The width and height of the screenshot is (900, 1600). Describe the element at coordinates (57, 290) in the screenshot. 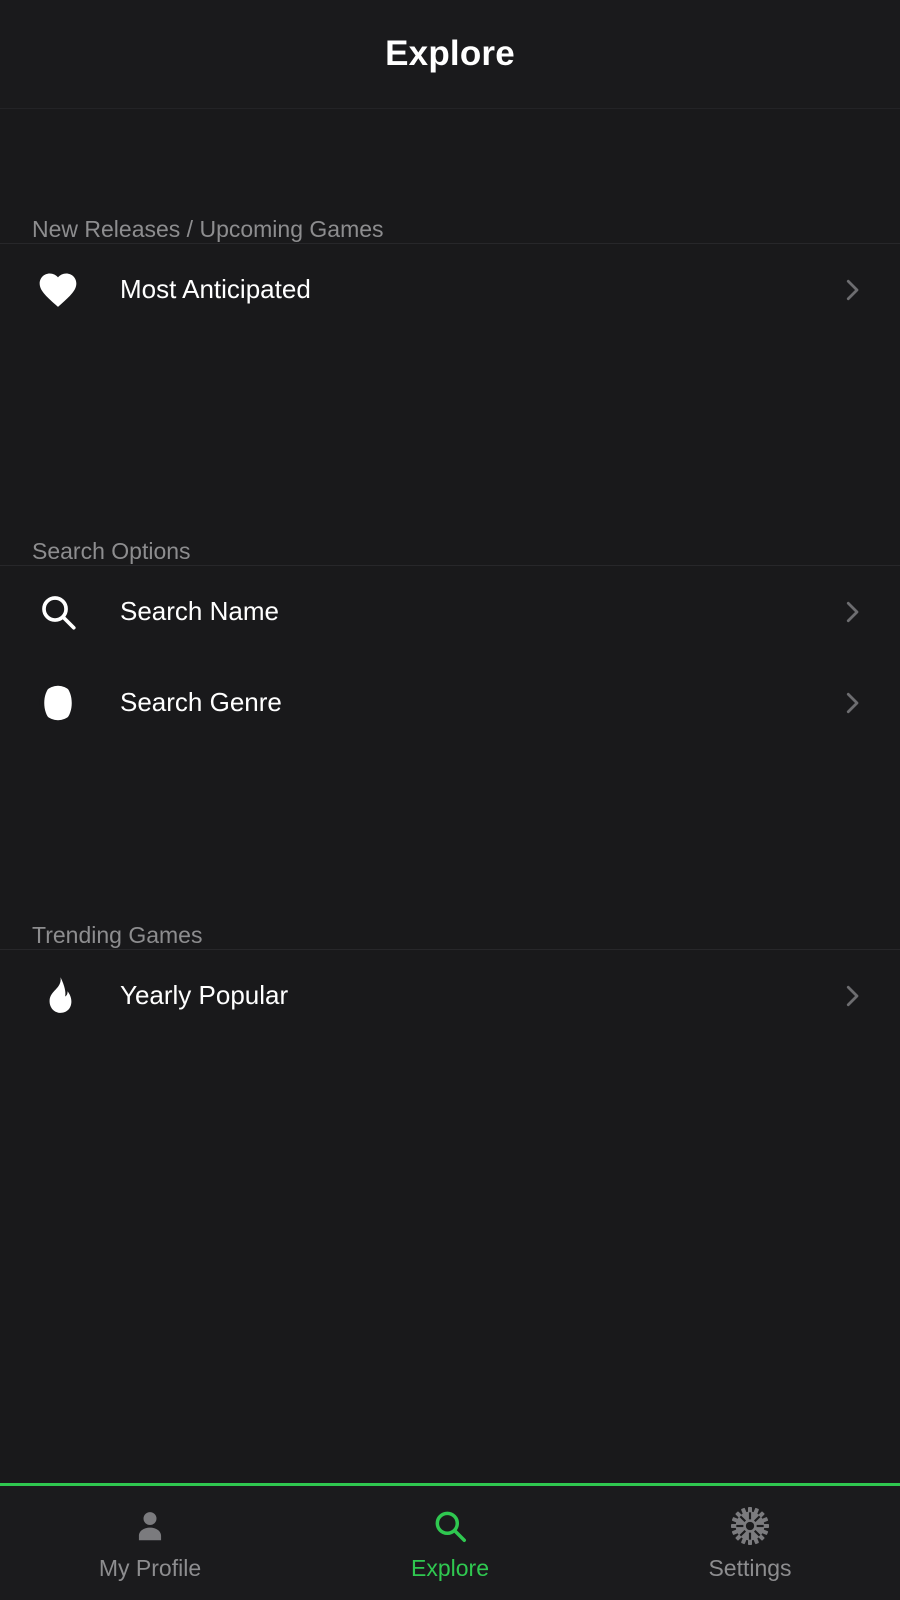

I see `heart-icon` at that location.